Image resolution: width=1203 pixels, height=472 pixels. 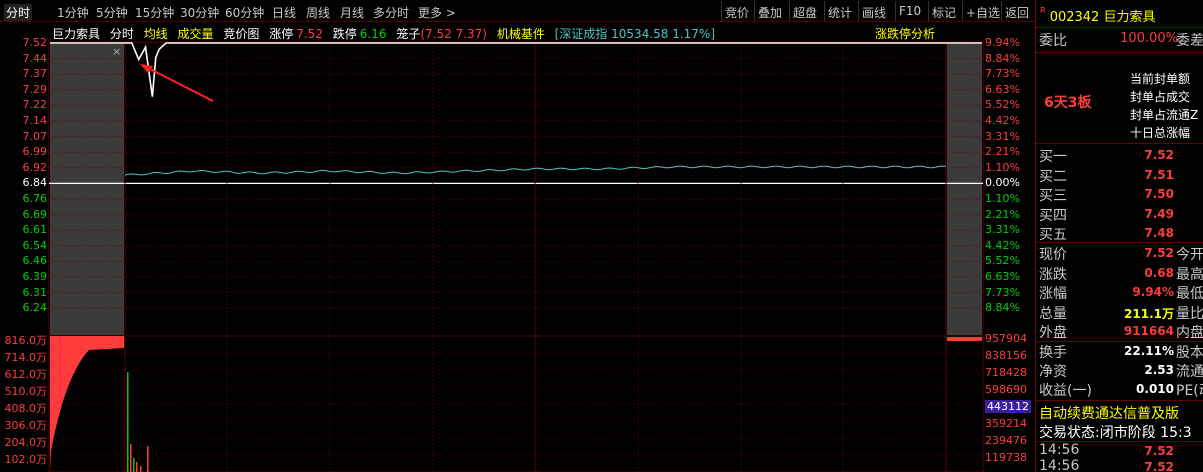 I want to click on stock-header: R 002342 巨力索具, so click(x=1098, y=15).